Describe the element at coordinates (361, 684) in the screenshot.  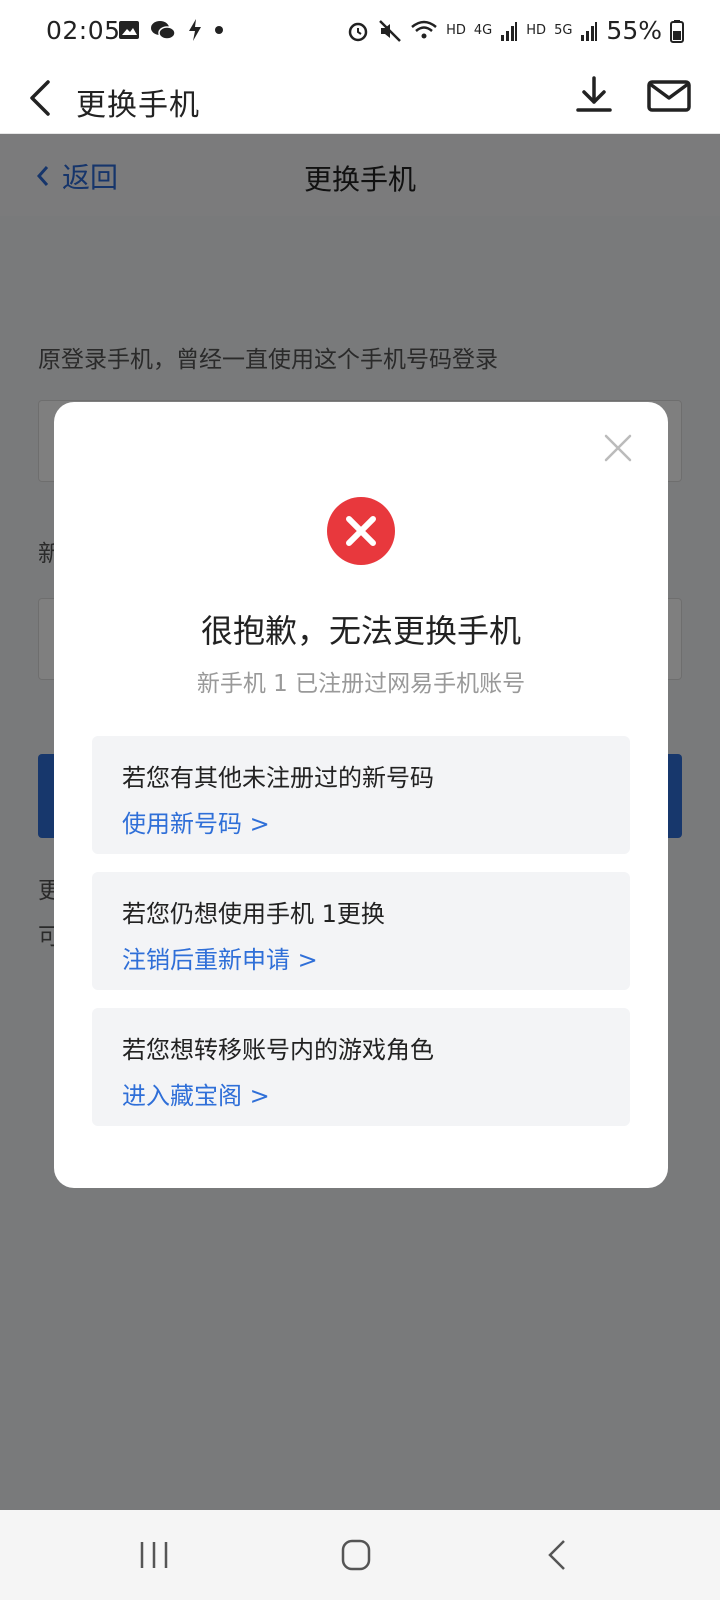
I see `dialog-subtitle: 新手机 1 已注册过网易手机账号` at that location.